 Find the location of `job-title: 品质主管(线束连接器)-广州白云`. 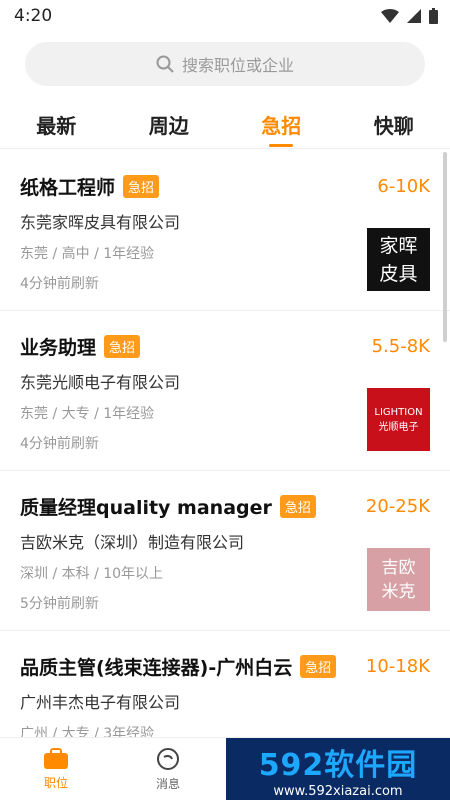

job-title: 品质主管(线束连接器)-广州白云 is located at coordinates (156, 668).